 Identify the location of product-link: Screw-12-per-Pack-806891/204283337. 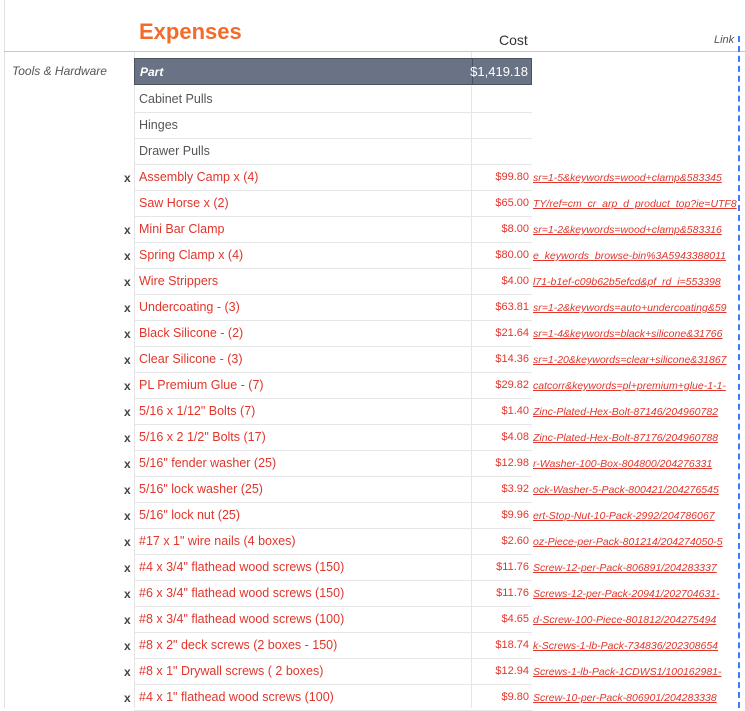
(635, 568).